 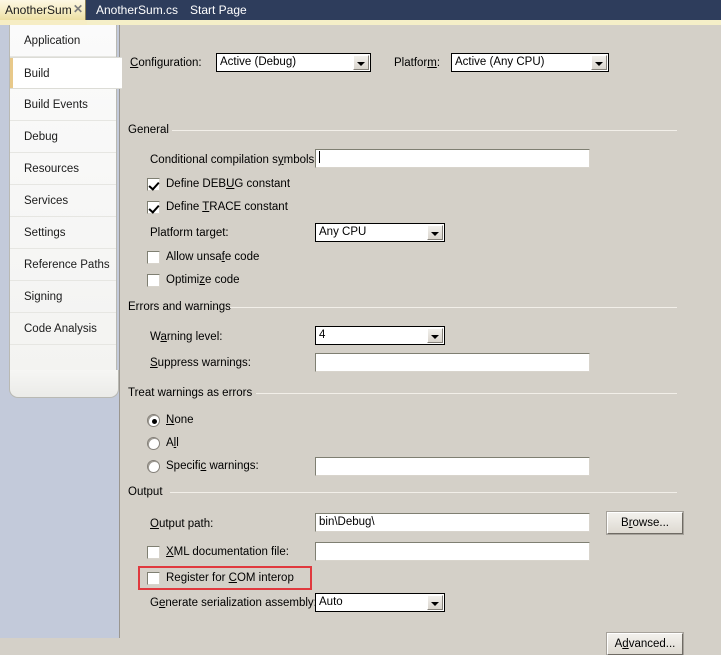 What do you see at coordinates (212, 466) in the screenshot?
I see `treat-warnings-specific-label: Specific warnings:` at bounding box center [212, 466].